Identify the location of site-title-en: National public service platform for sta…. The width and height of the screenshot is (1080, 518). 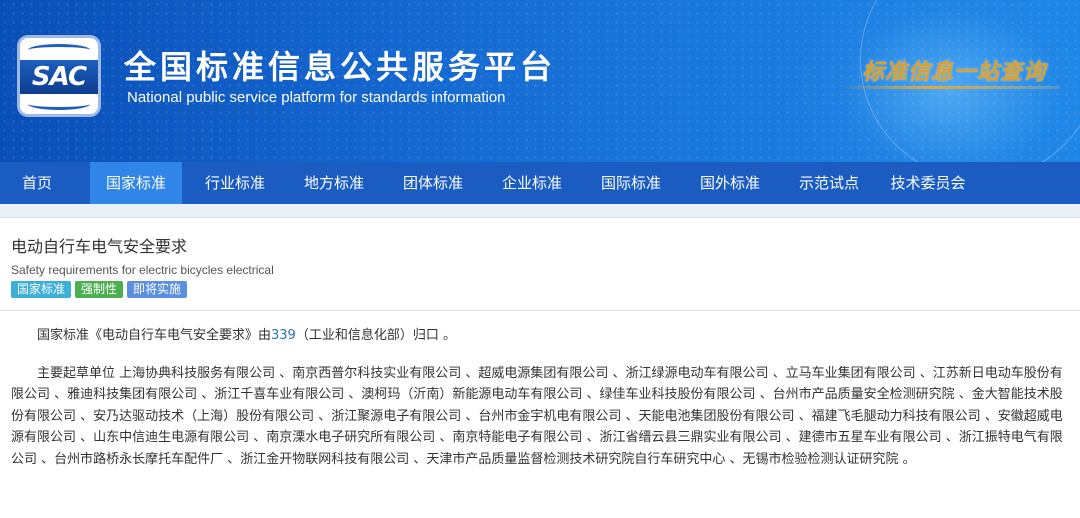
(316, 97).